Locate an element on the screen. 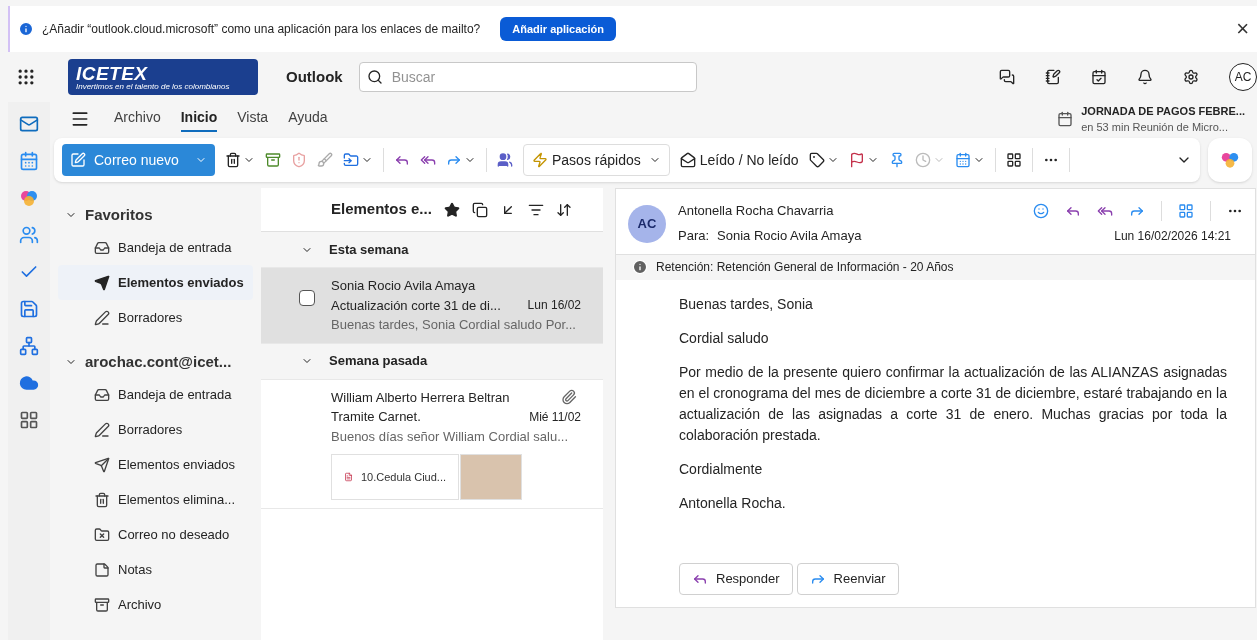  menu-icon is located at coordinates (80, 119).